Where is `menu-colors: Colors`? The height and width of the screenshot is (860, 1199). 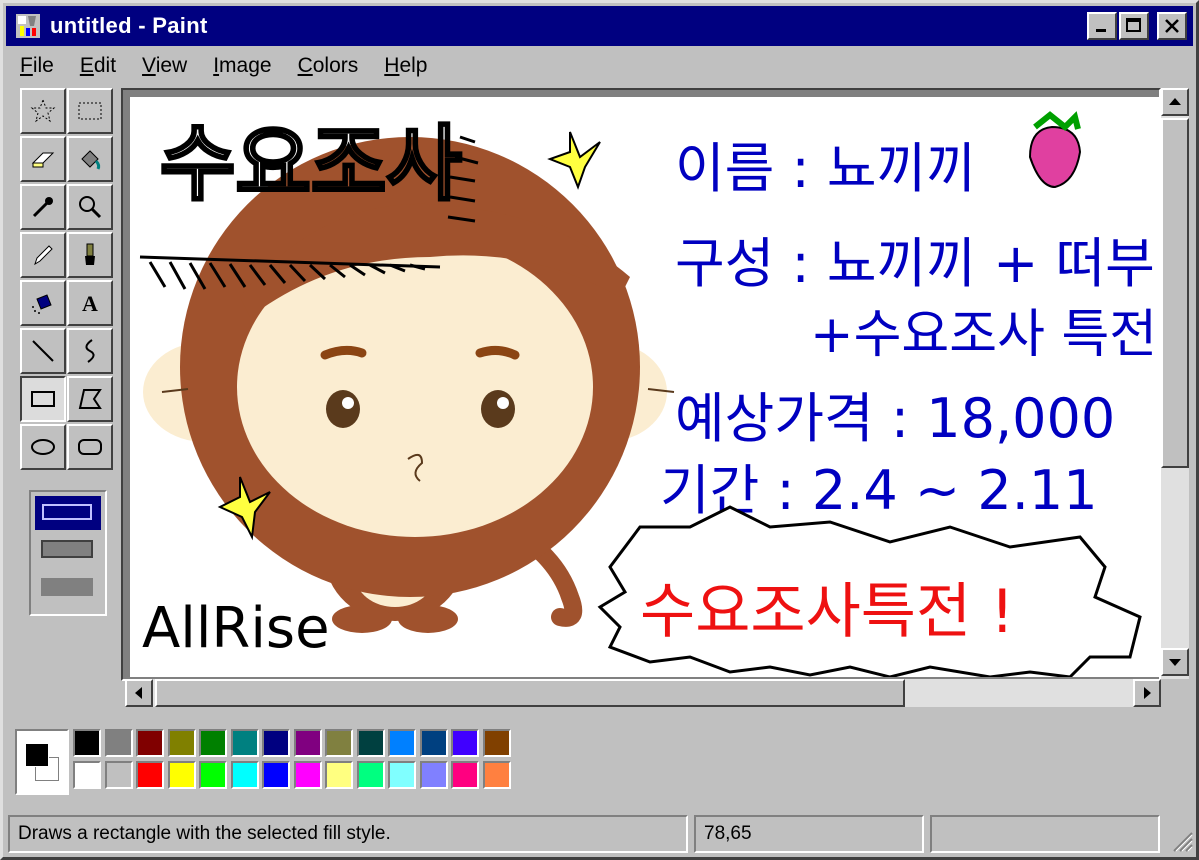
menu-colors: Colors is located at coordinates (327, 66).